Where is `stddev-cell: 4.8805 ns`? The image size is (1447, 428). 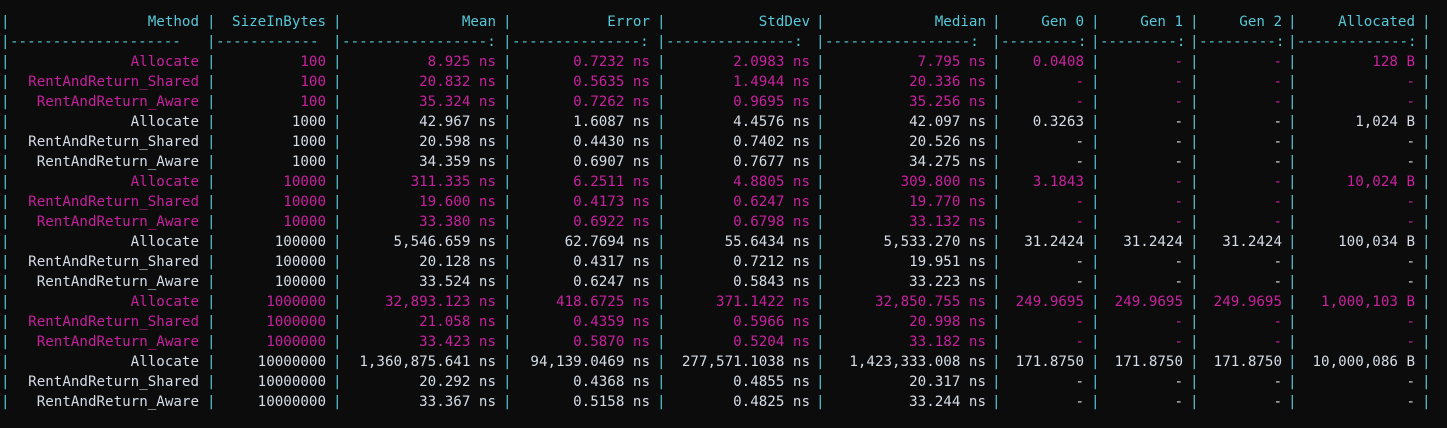
stddev-cell: 4.8805 ns is located at coordinates (771, 182).